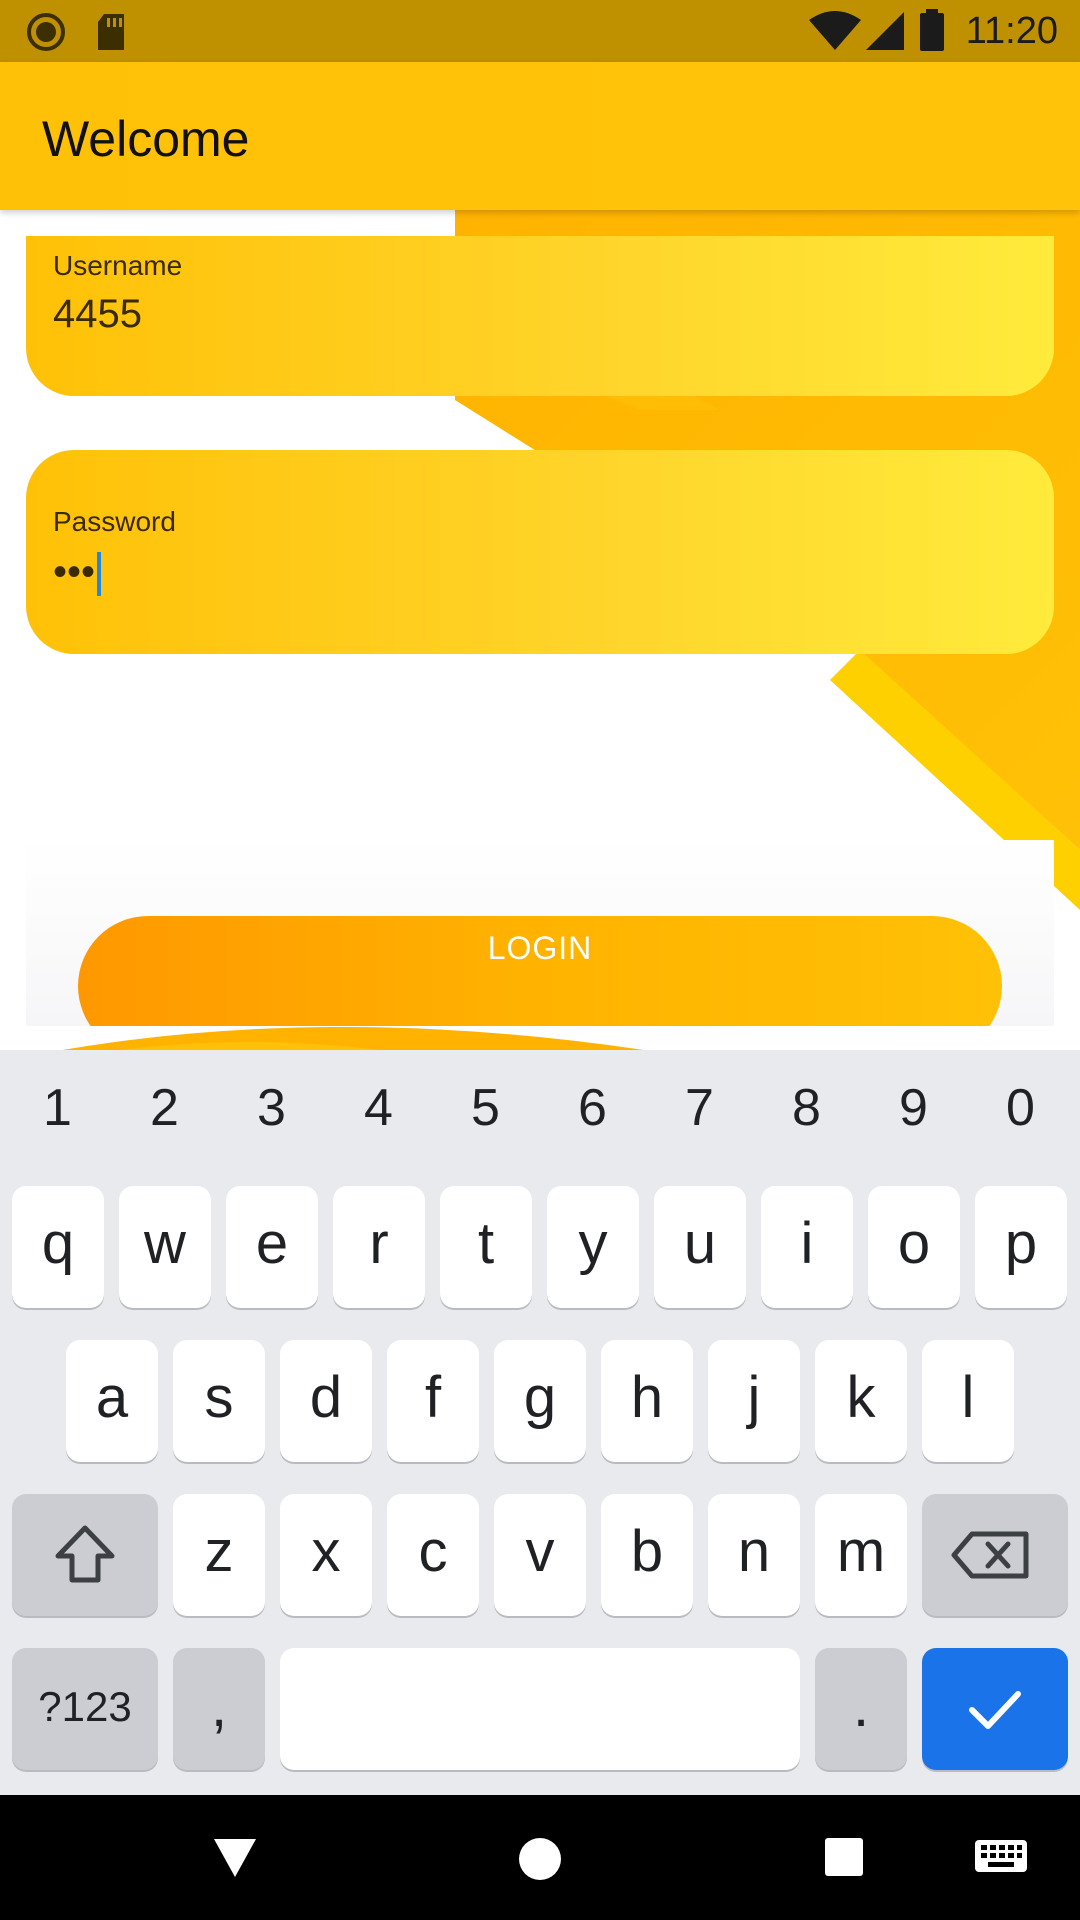 Image resolution: width=1080 pixels, height=1920 pixels. Describe the element at coordinates (1020, 1108) in the screenshot. I see `key-0: 0` at that location.